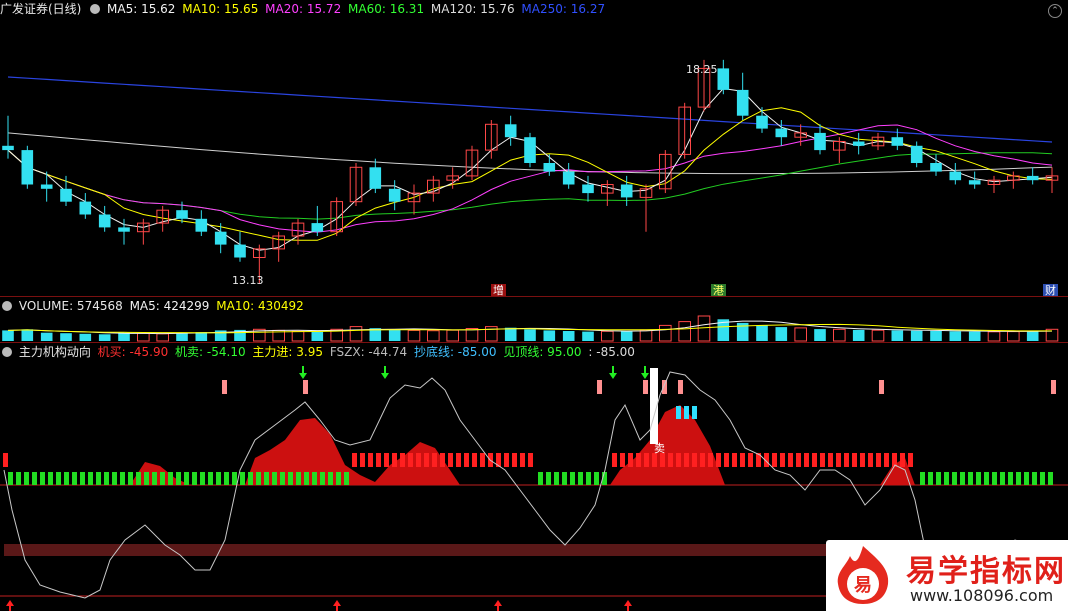 This screenshot has width=1068, height=611. I want to click on indicator-menu-icon, so click(7, 352).